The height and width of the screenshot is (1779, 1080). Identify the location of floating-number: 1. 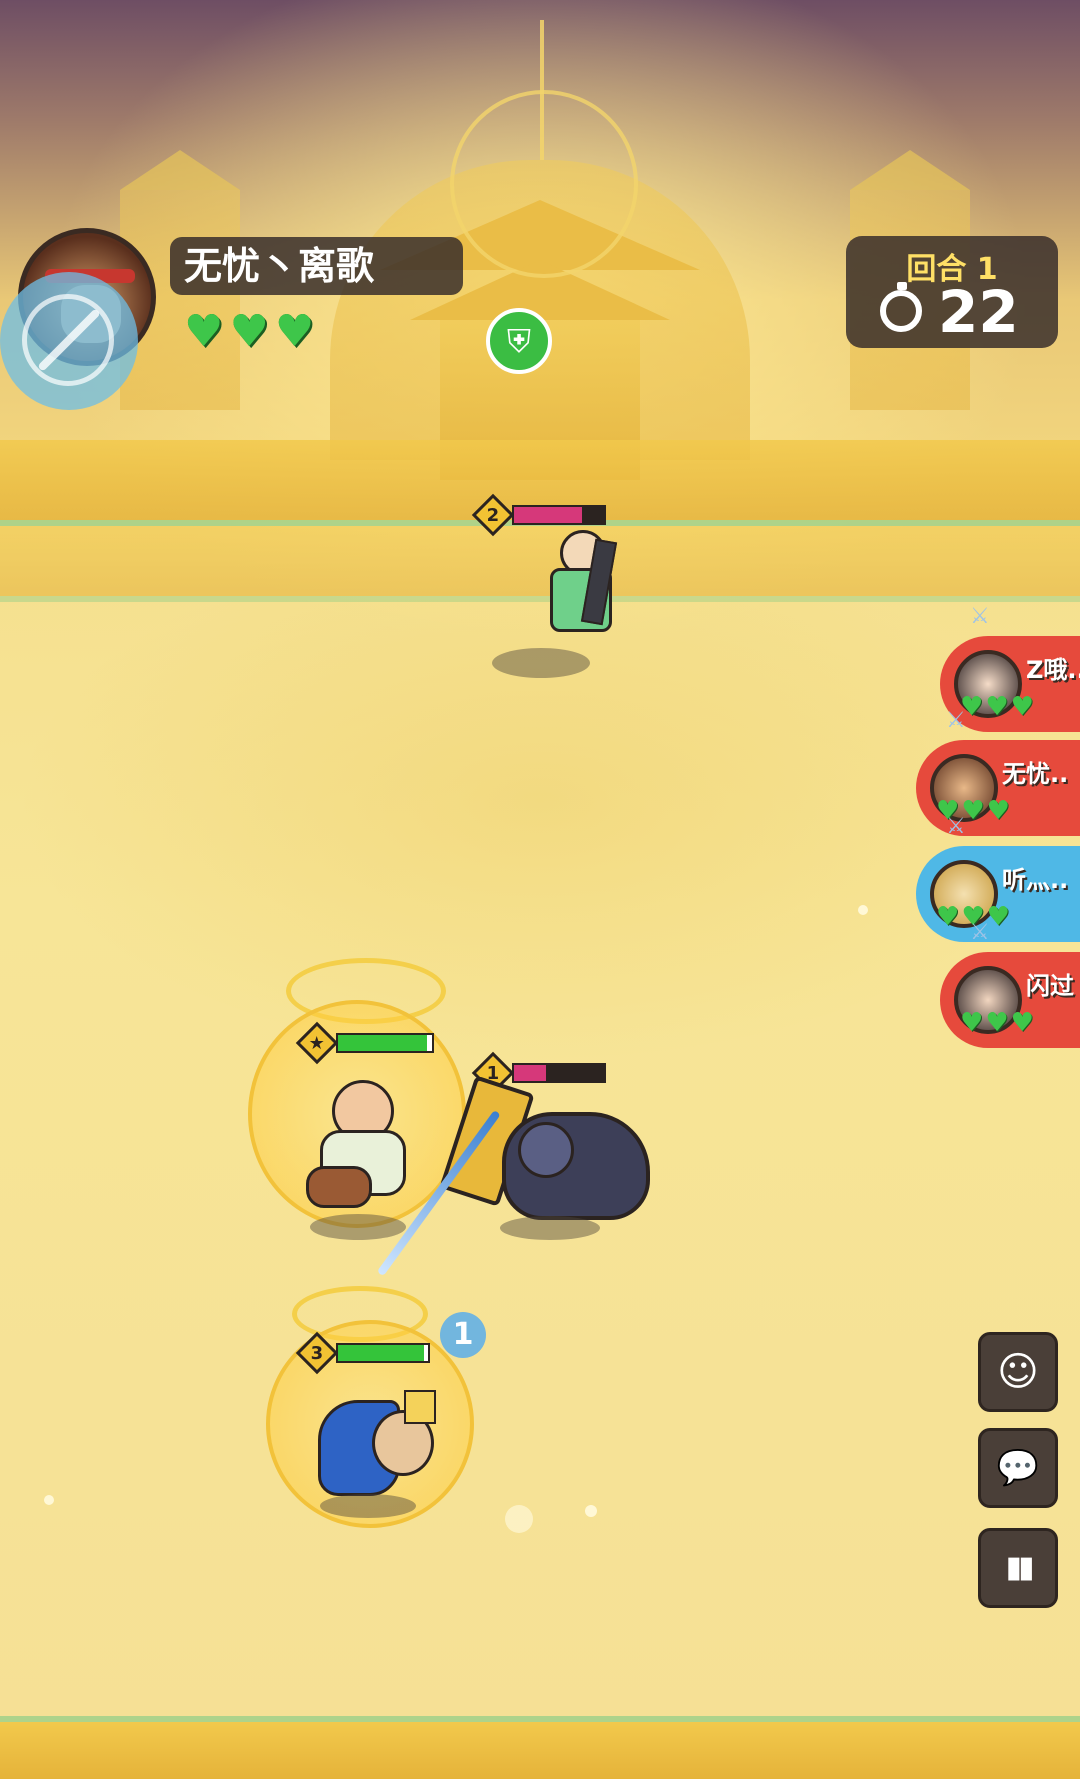
(463, 1335).